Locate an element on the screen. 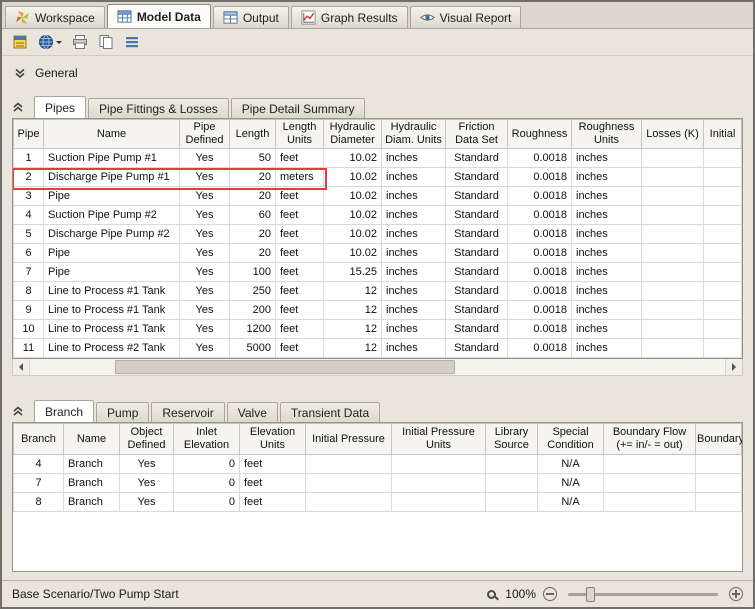  table-cell: 200 is located at coordinates (252, 310).